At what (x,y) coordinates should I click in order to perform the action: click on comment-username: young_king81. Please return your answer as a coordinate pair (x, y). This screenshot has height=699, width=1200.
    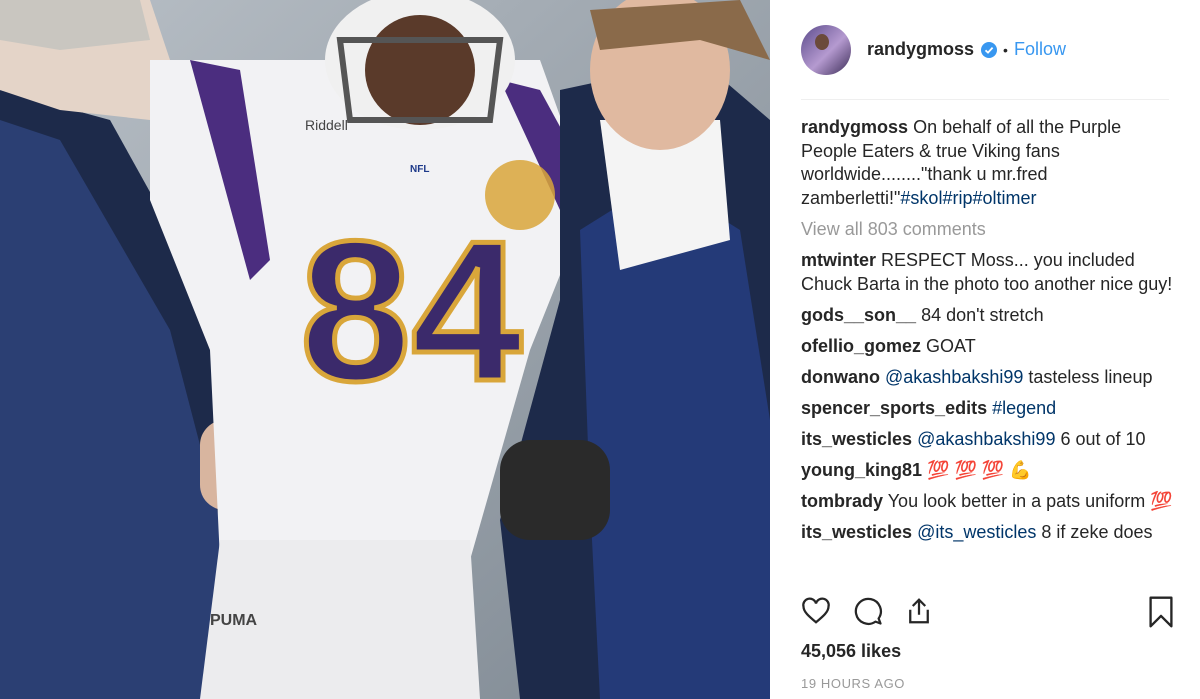
    Looking at the image, I should click on (861, 470).